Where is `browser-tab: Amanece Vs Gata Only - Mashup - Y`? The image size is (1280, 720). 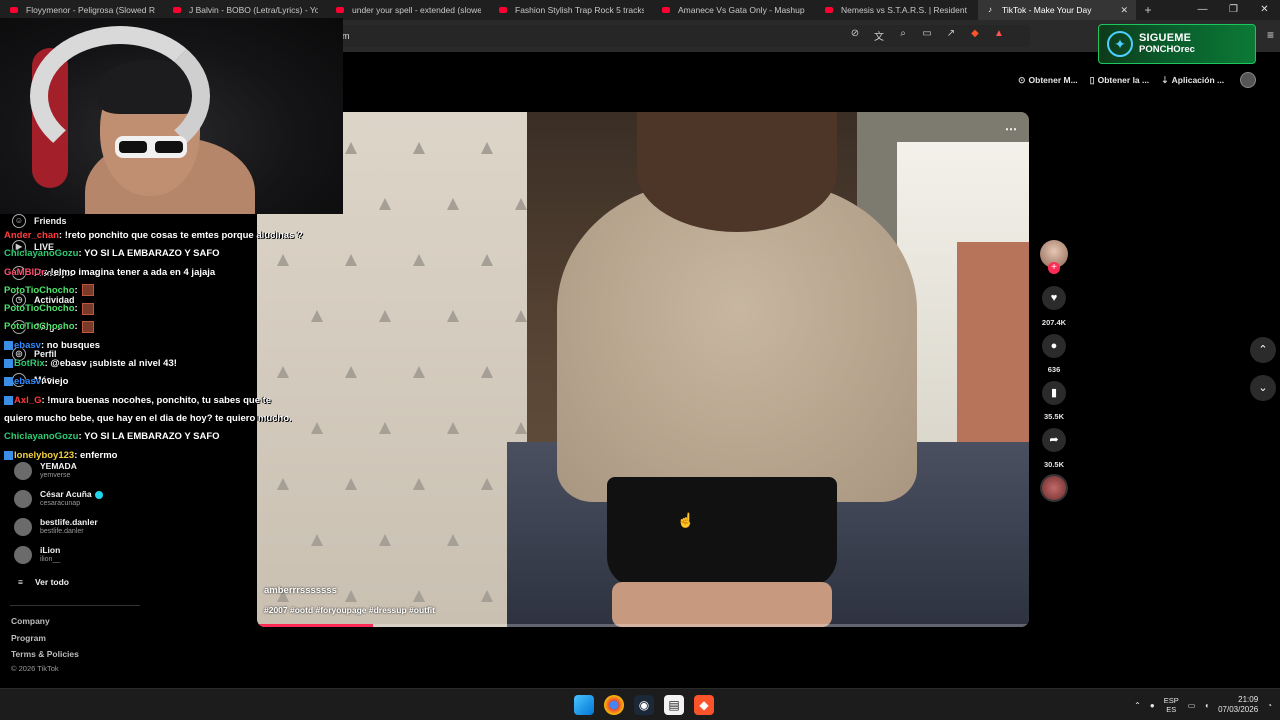 browser-tab: Amanece Vs Gata Only - Mashup - Y is located at coordinates (733, 10).